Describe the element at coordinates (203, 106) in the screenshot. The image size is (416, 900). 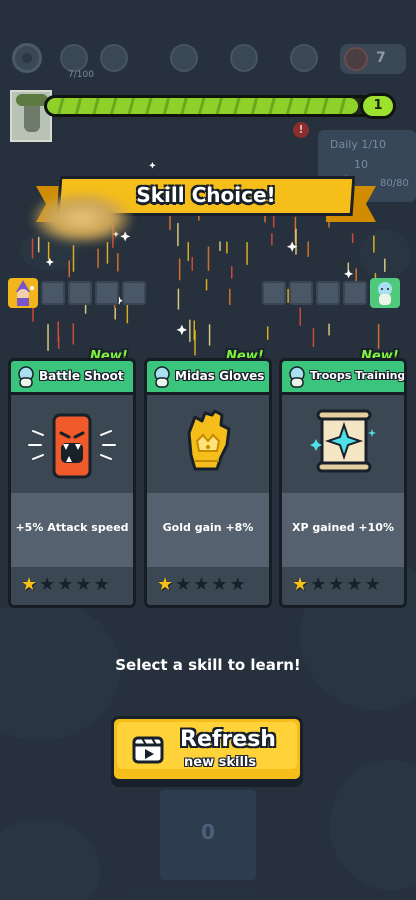
I see `xp-progress-fill` at that location.